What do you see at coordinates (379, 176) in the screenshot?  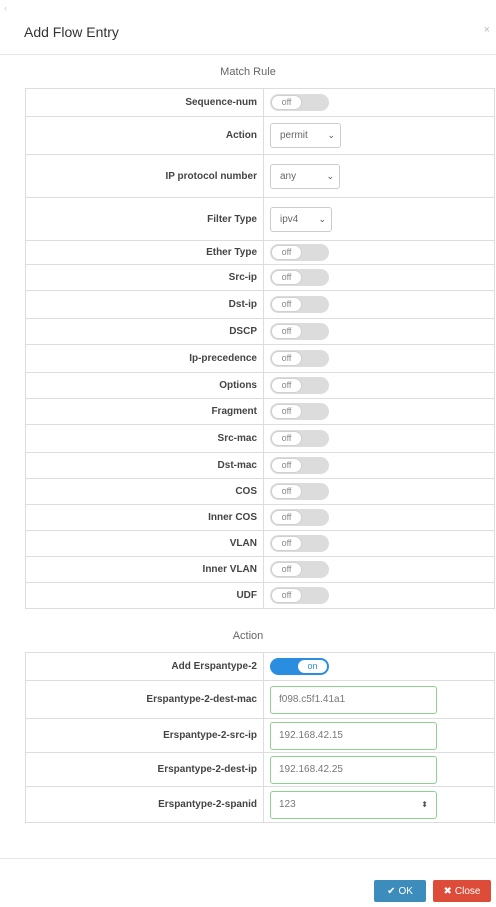 I see `field-control-cell: any ⌄` at bounding box center [379, 176].